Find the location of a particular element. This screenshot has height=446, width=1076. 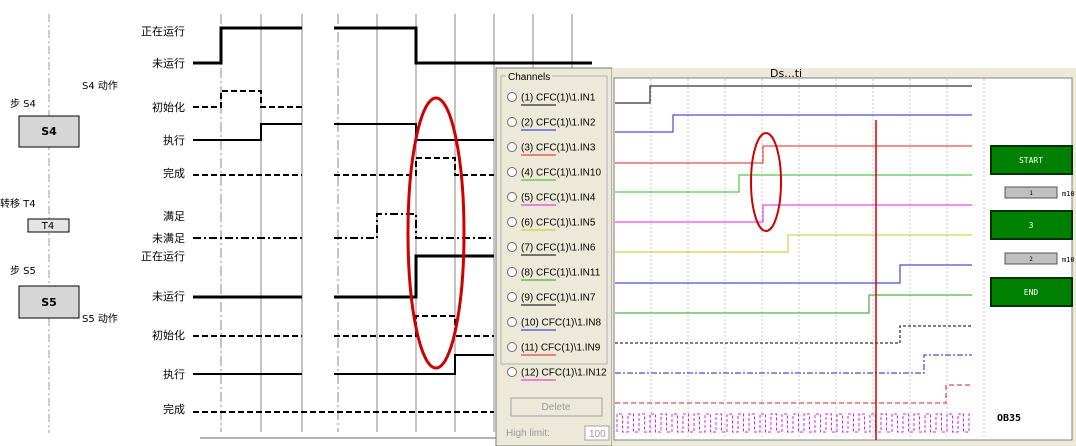

channel-item: (3) CFC(1)\1.IN3 is located at coordinates (551, 149).